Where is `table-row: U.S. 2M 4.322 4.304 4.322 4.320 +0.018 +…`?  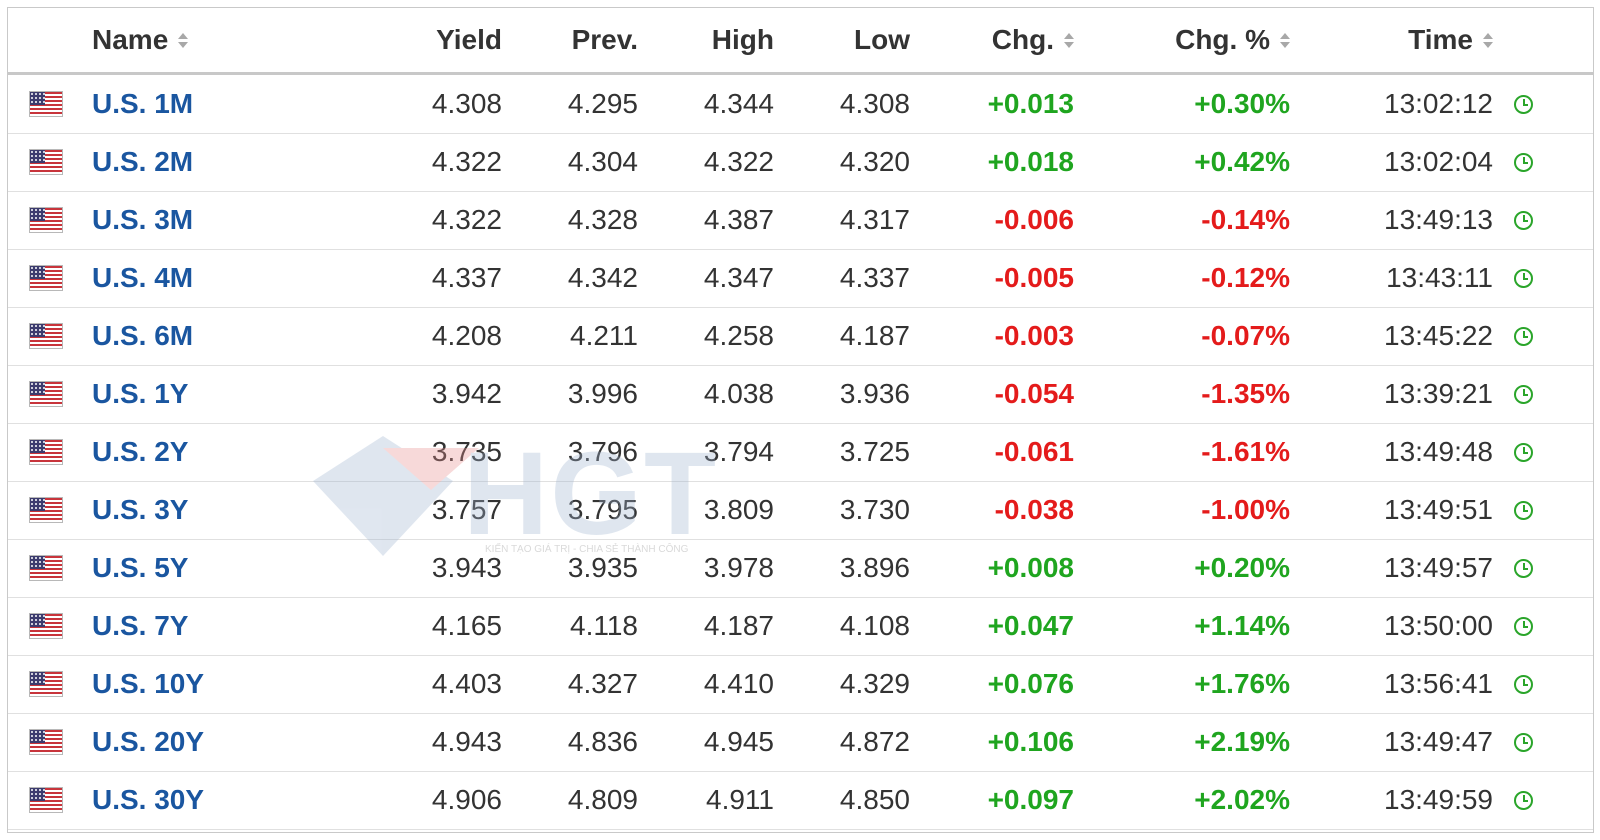 table-row: U.S. 2M 4.322 4.304 4.322 4.320 +0.018 +… is located at coordinates (800, 162).